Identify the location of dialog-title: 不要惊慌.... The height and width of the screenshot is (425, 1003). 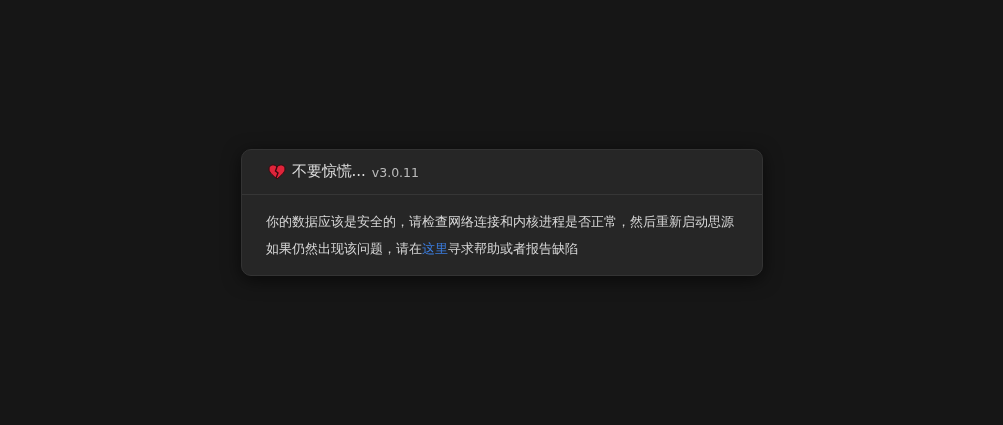
(328, 171).